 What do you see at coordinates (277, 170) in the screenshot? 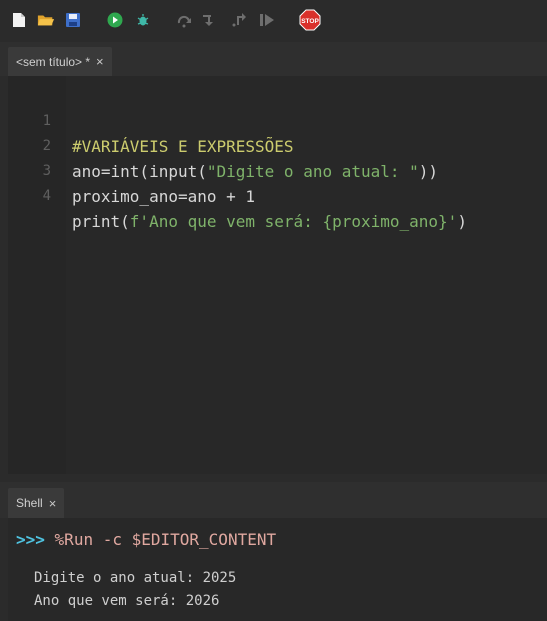
I see `code-line: 3 proximo_ano=ano + 1` at bounding box center [277, 170].